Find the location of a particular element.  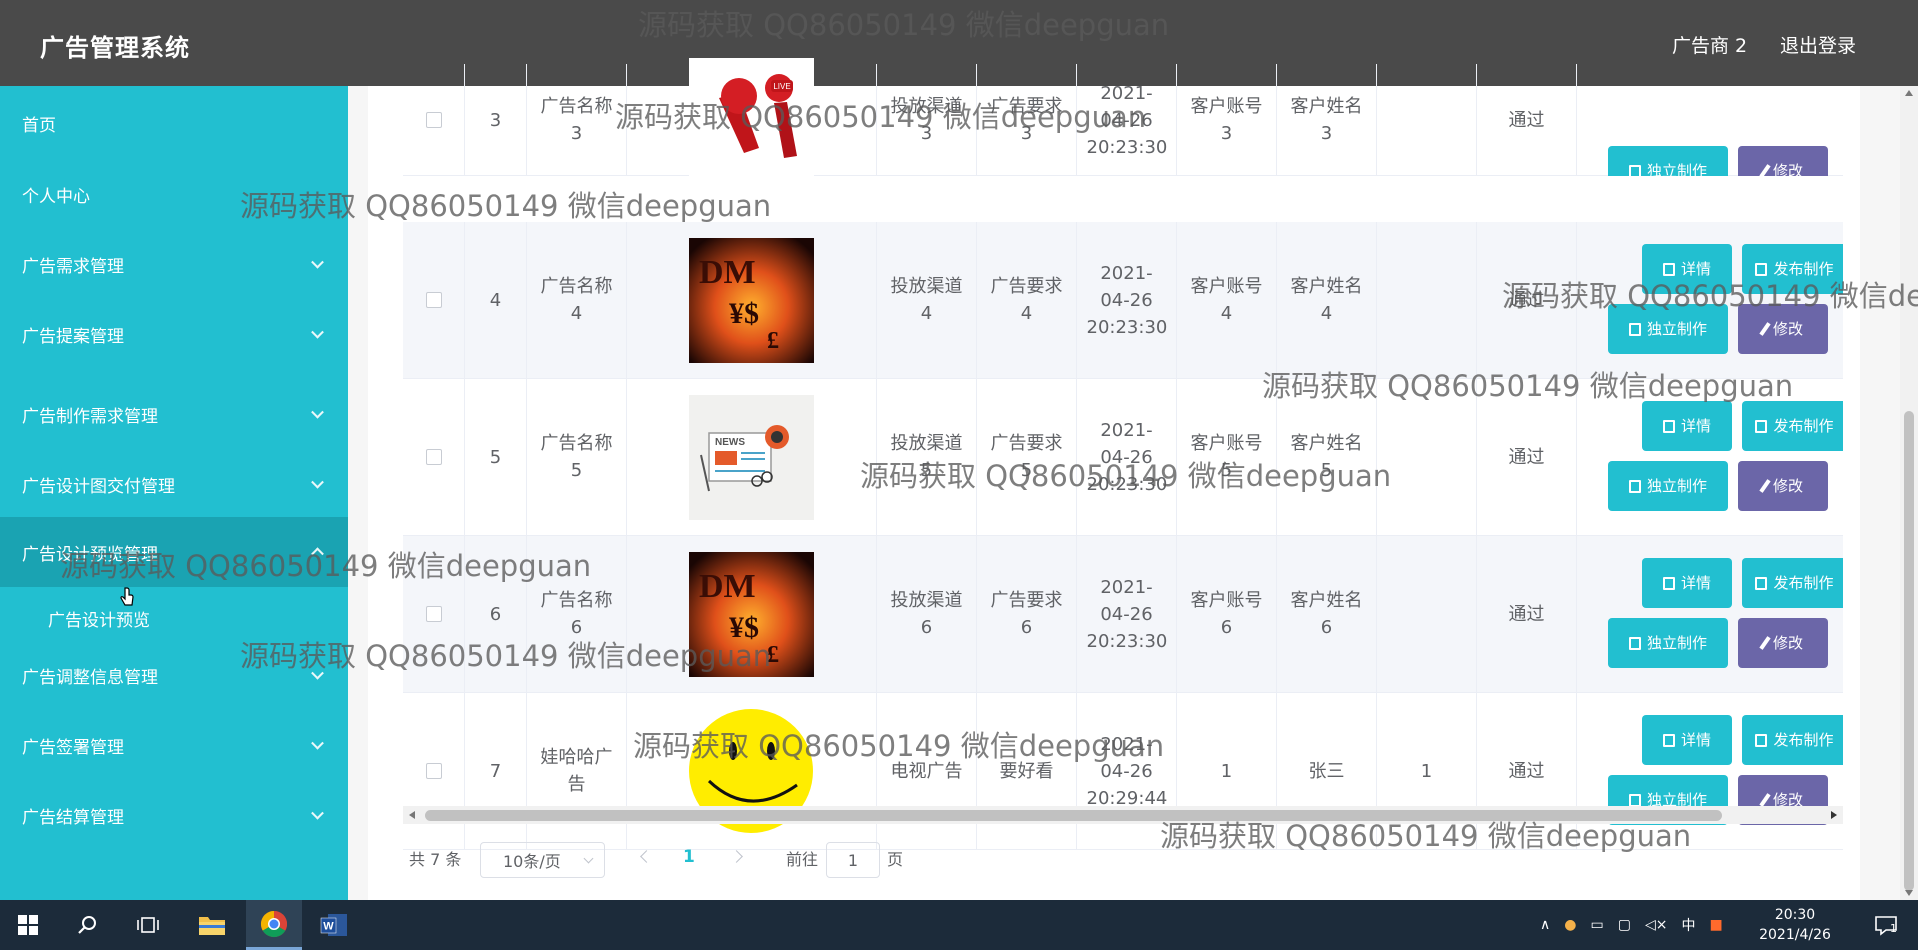

logout-button: 退出登录 is located at coordinates (1818, 44).